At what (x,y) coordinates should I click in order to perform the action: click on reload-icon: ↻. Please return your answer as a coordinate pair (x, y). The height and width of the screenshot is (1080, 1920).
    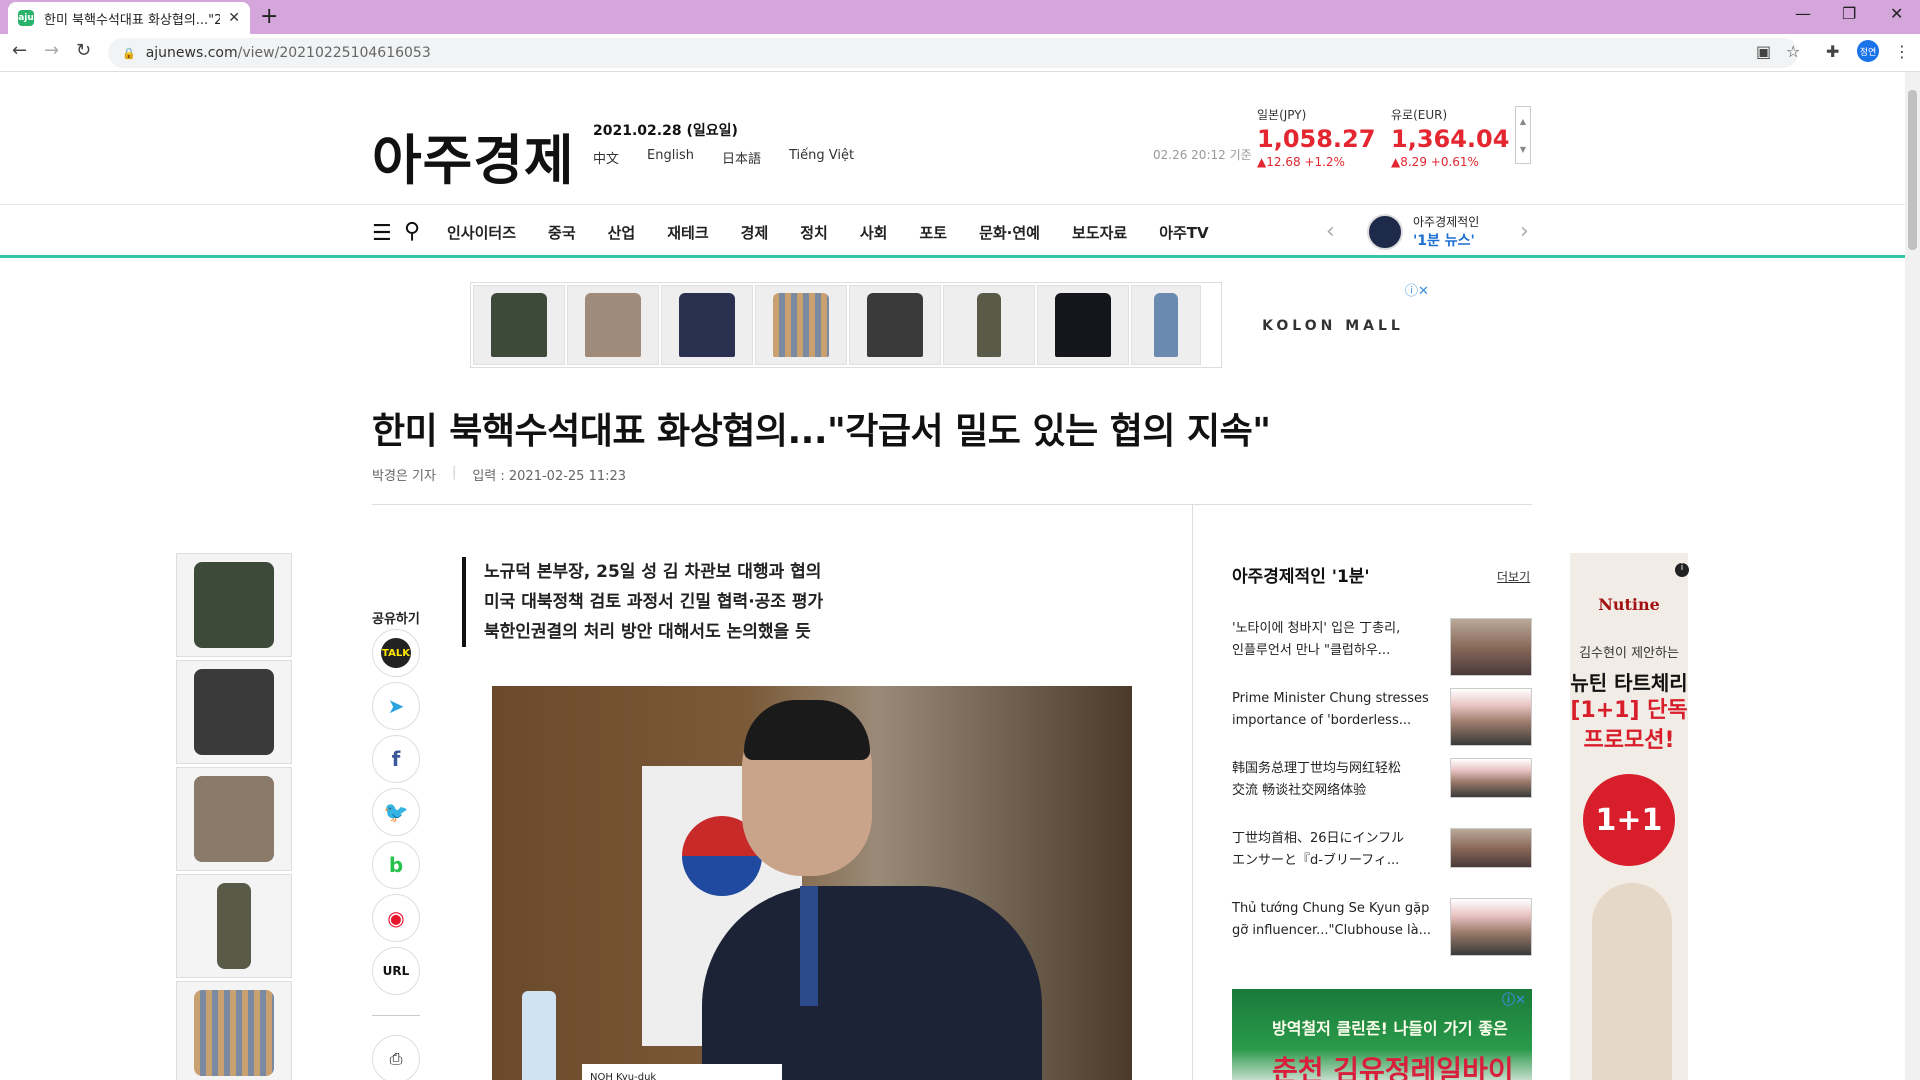
    Looking at the image, I should click on (83, 50).